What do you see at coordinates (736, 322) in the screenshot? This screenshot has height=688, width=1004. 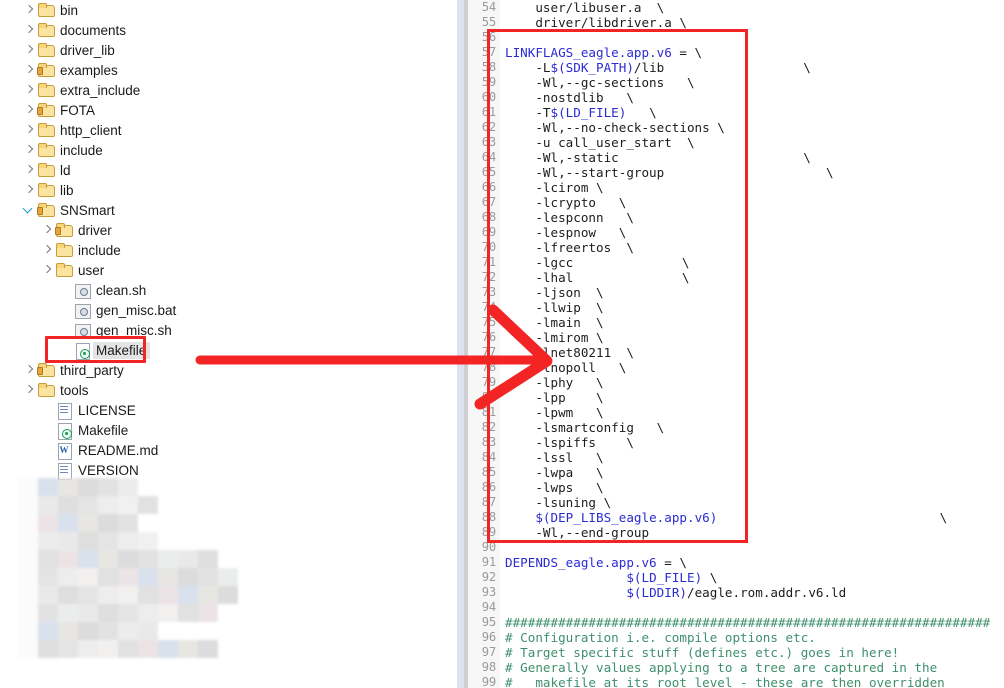 I see `code-line: 75 -lmain \` at bounding box center [736, 322].